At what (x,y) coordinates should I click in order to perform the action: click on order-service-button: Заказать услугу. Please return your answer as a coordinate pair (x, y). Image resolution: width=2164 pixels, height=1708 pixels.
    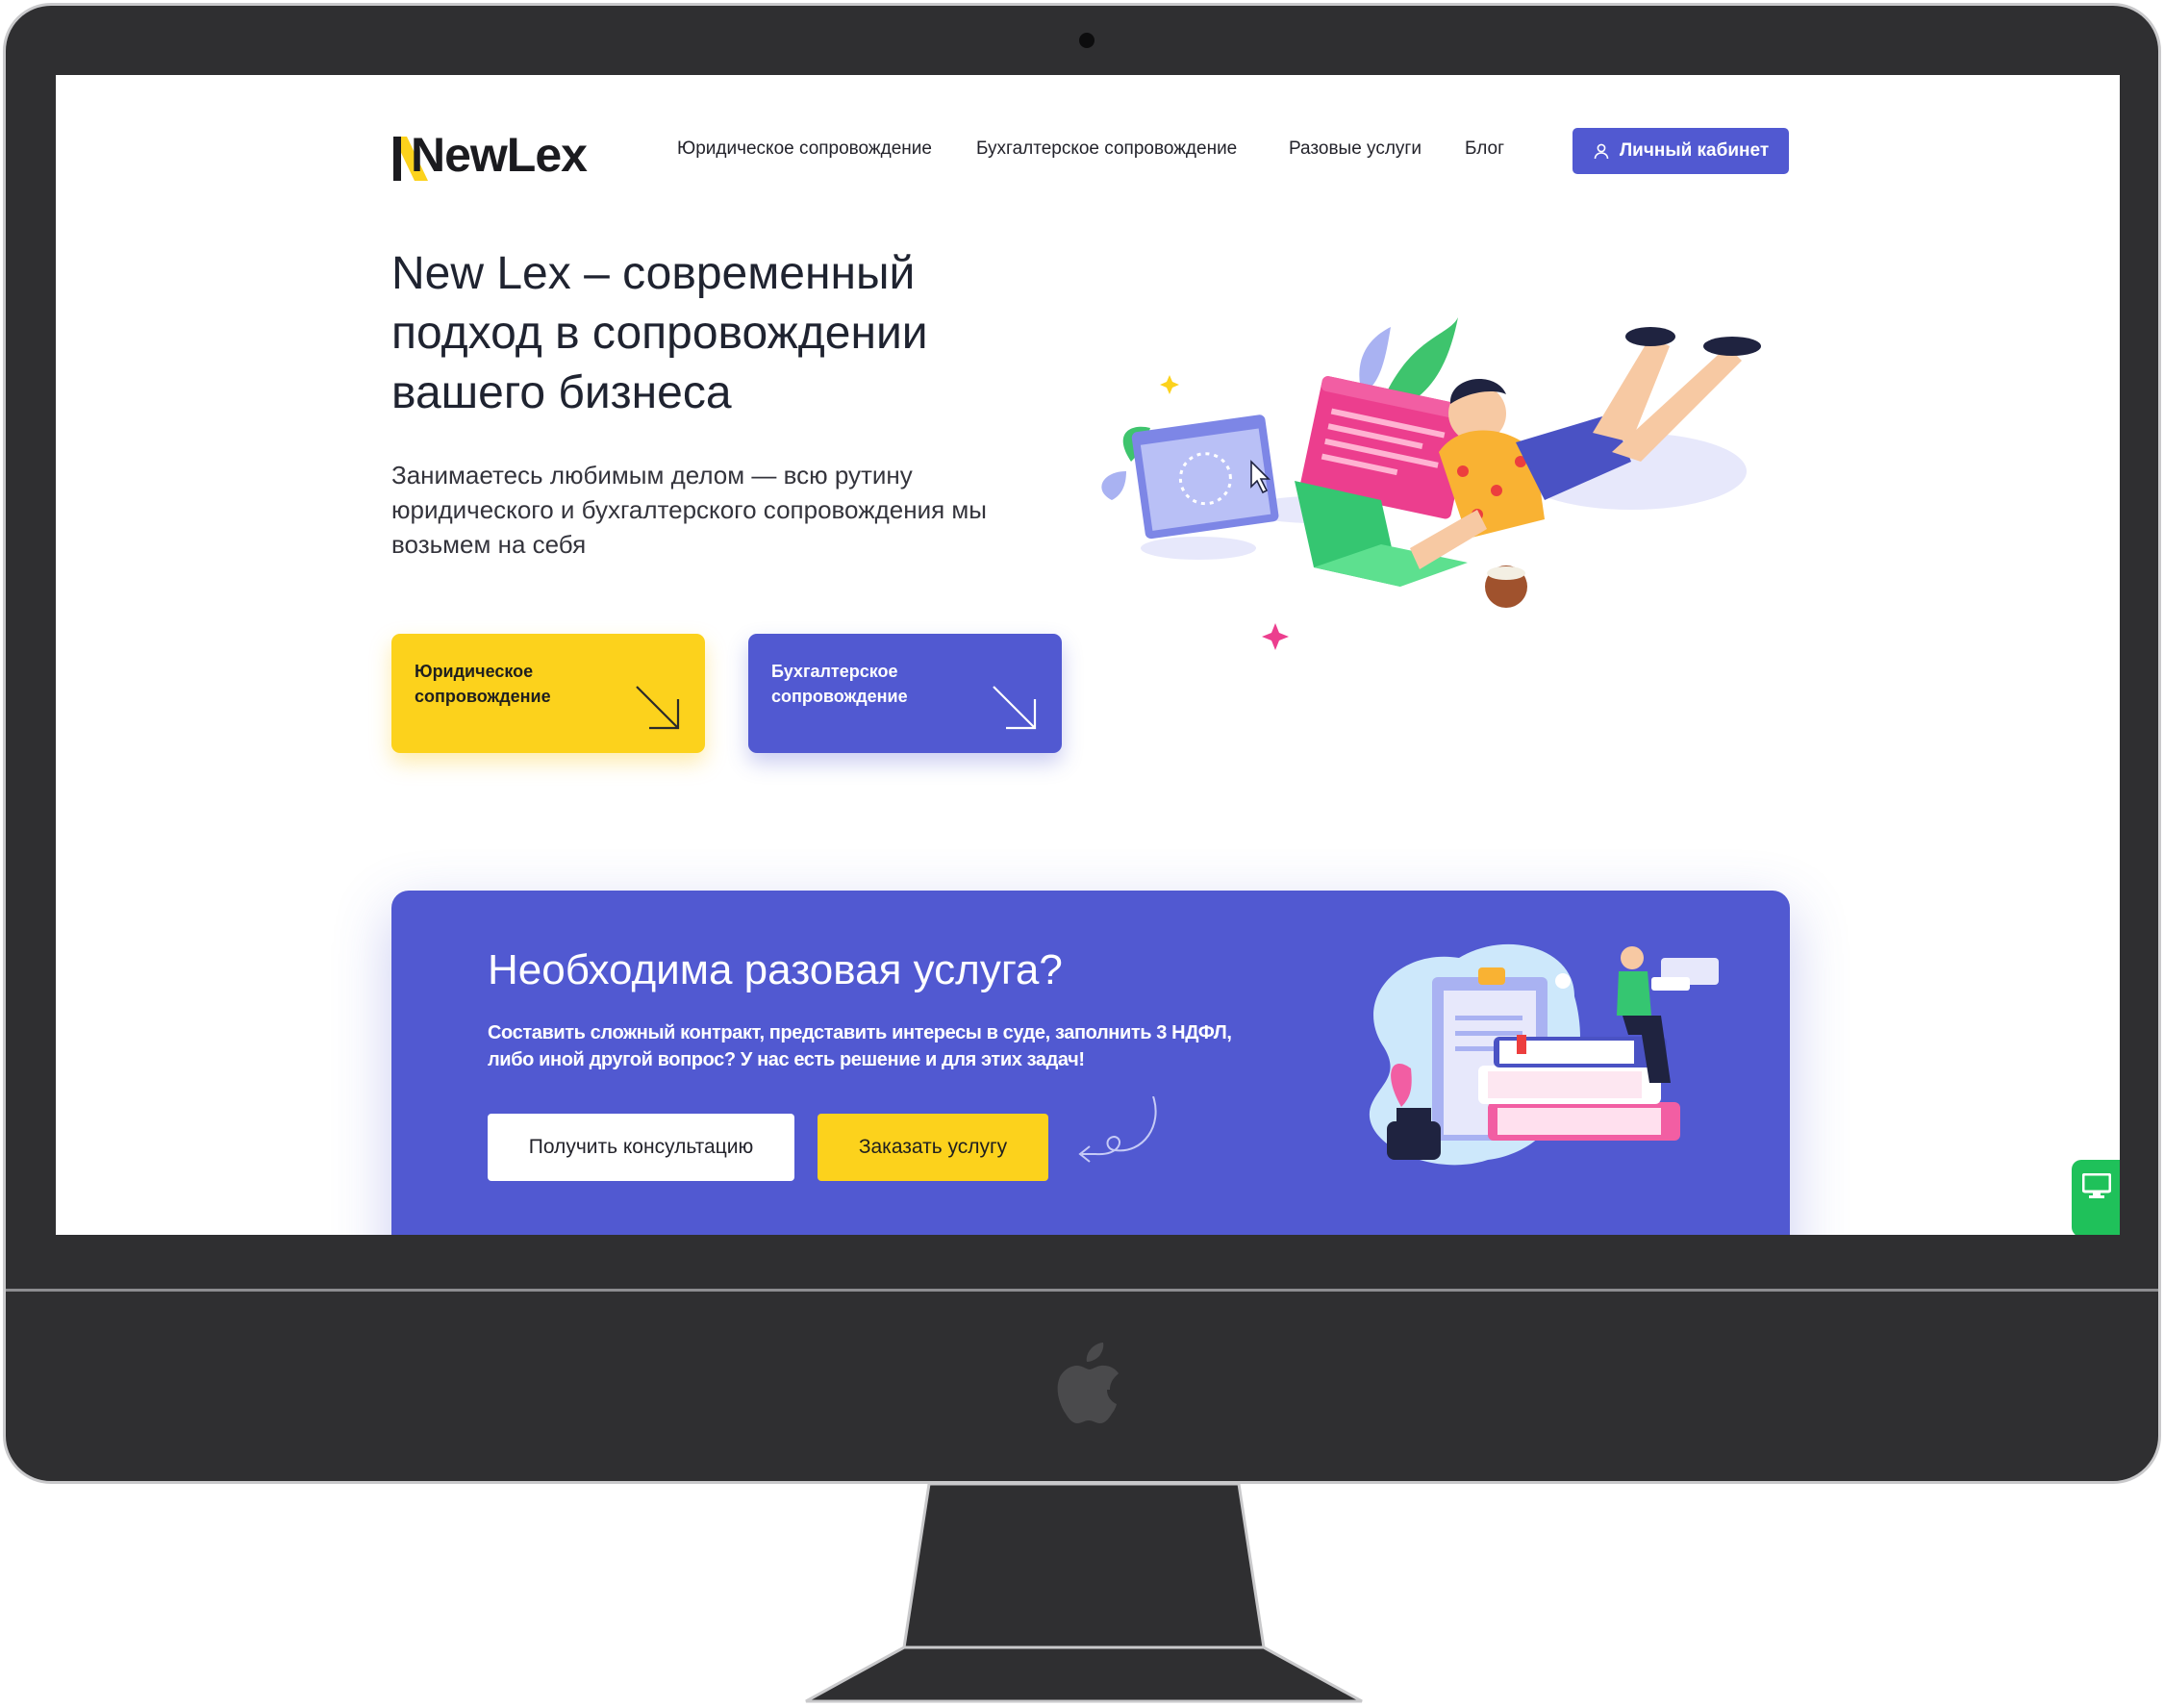
    Looking at the image, I should click on (933, 1147).